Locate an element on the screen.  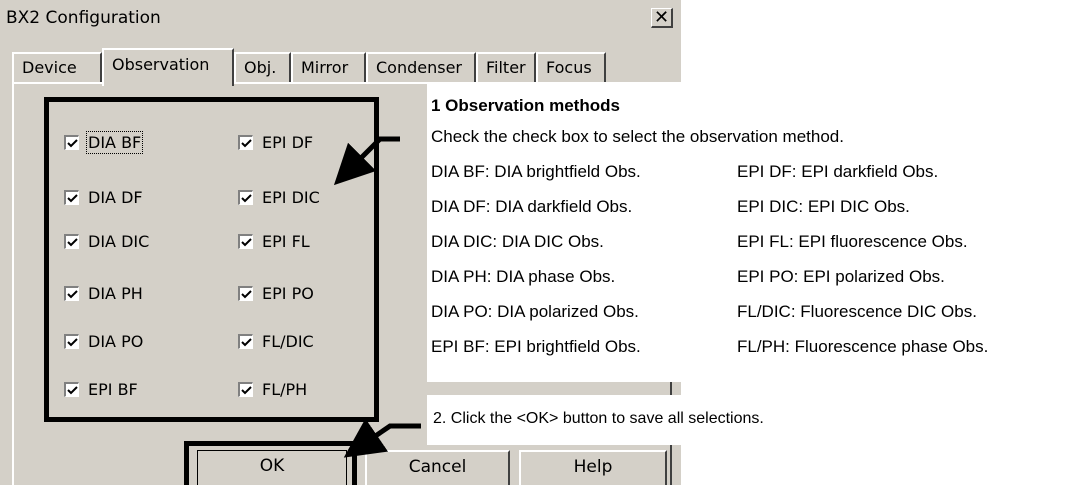
checkbox-epi-df: EPI DF is located at coordinates (275, 142).